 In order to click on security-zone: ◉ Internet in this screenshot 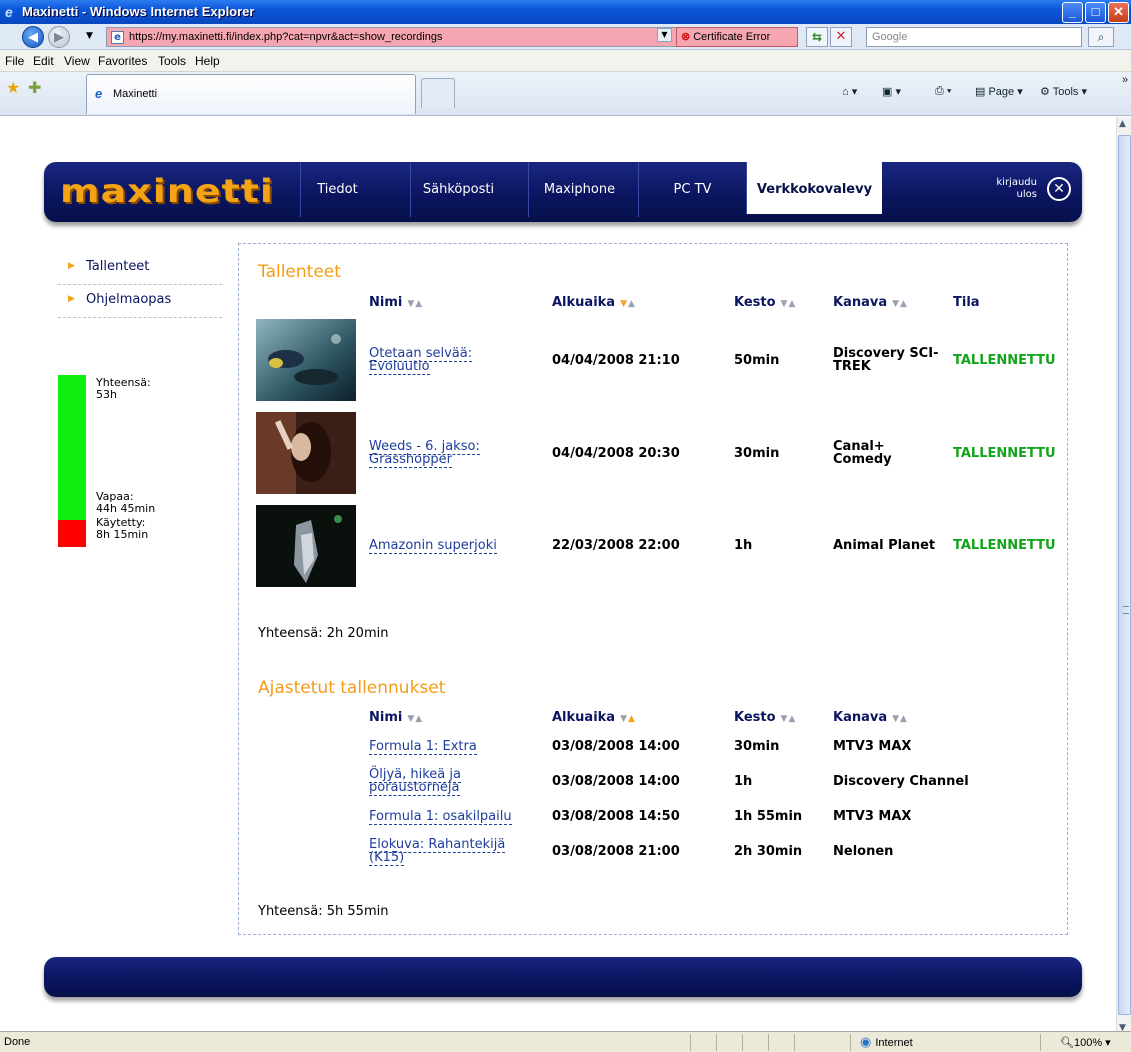, I will do `click(886, 1042)`.